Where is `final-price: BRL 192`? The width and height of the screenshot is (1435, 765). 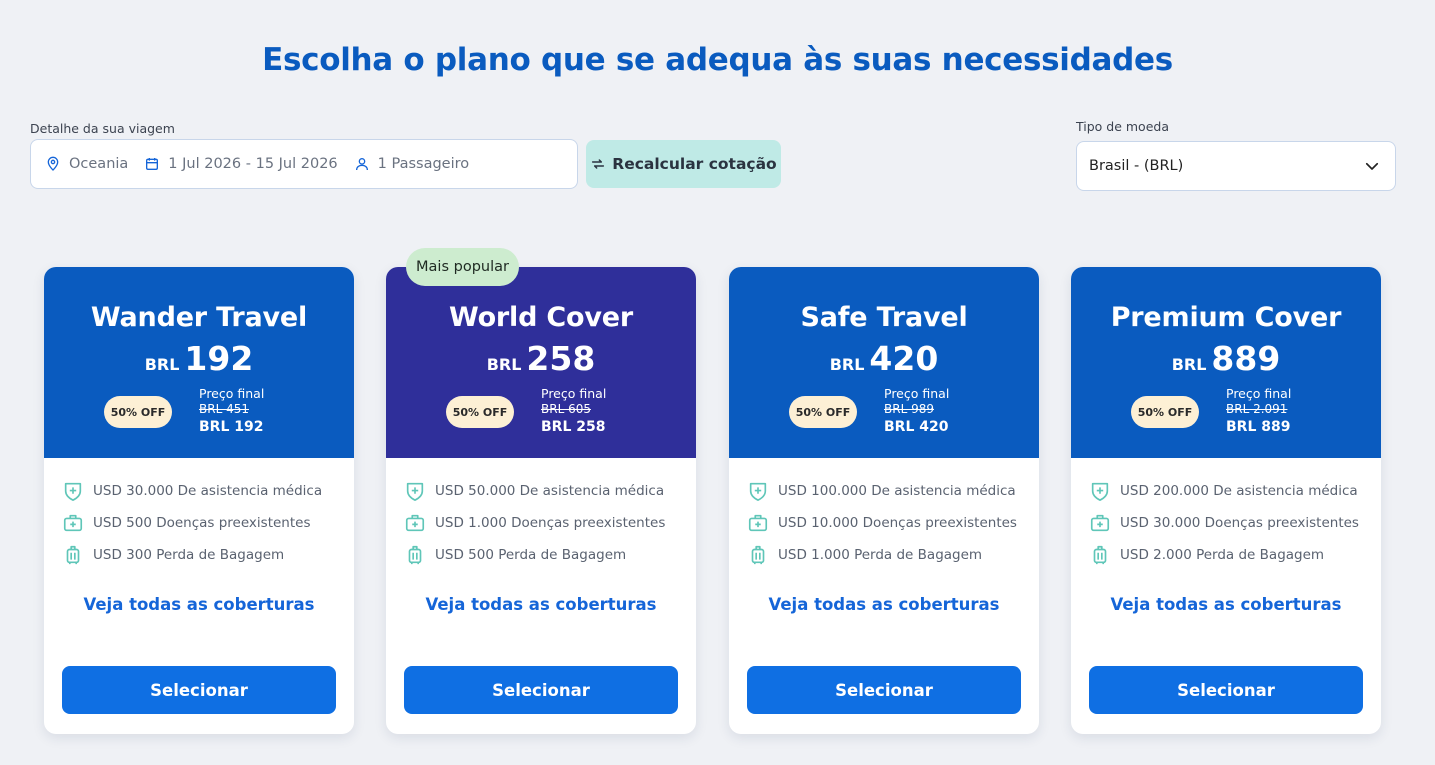 final-price: BRL 192 is located at coordinates (231, 427).